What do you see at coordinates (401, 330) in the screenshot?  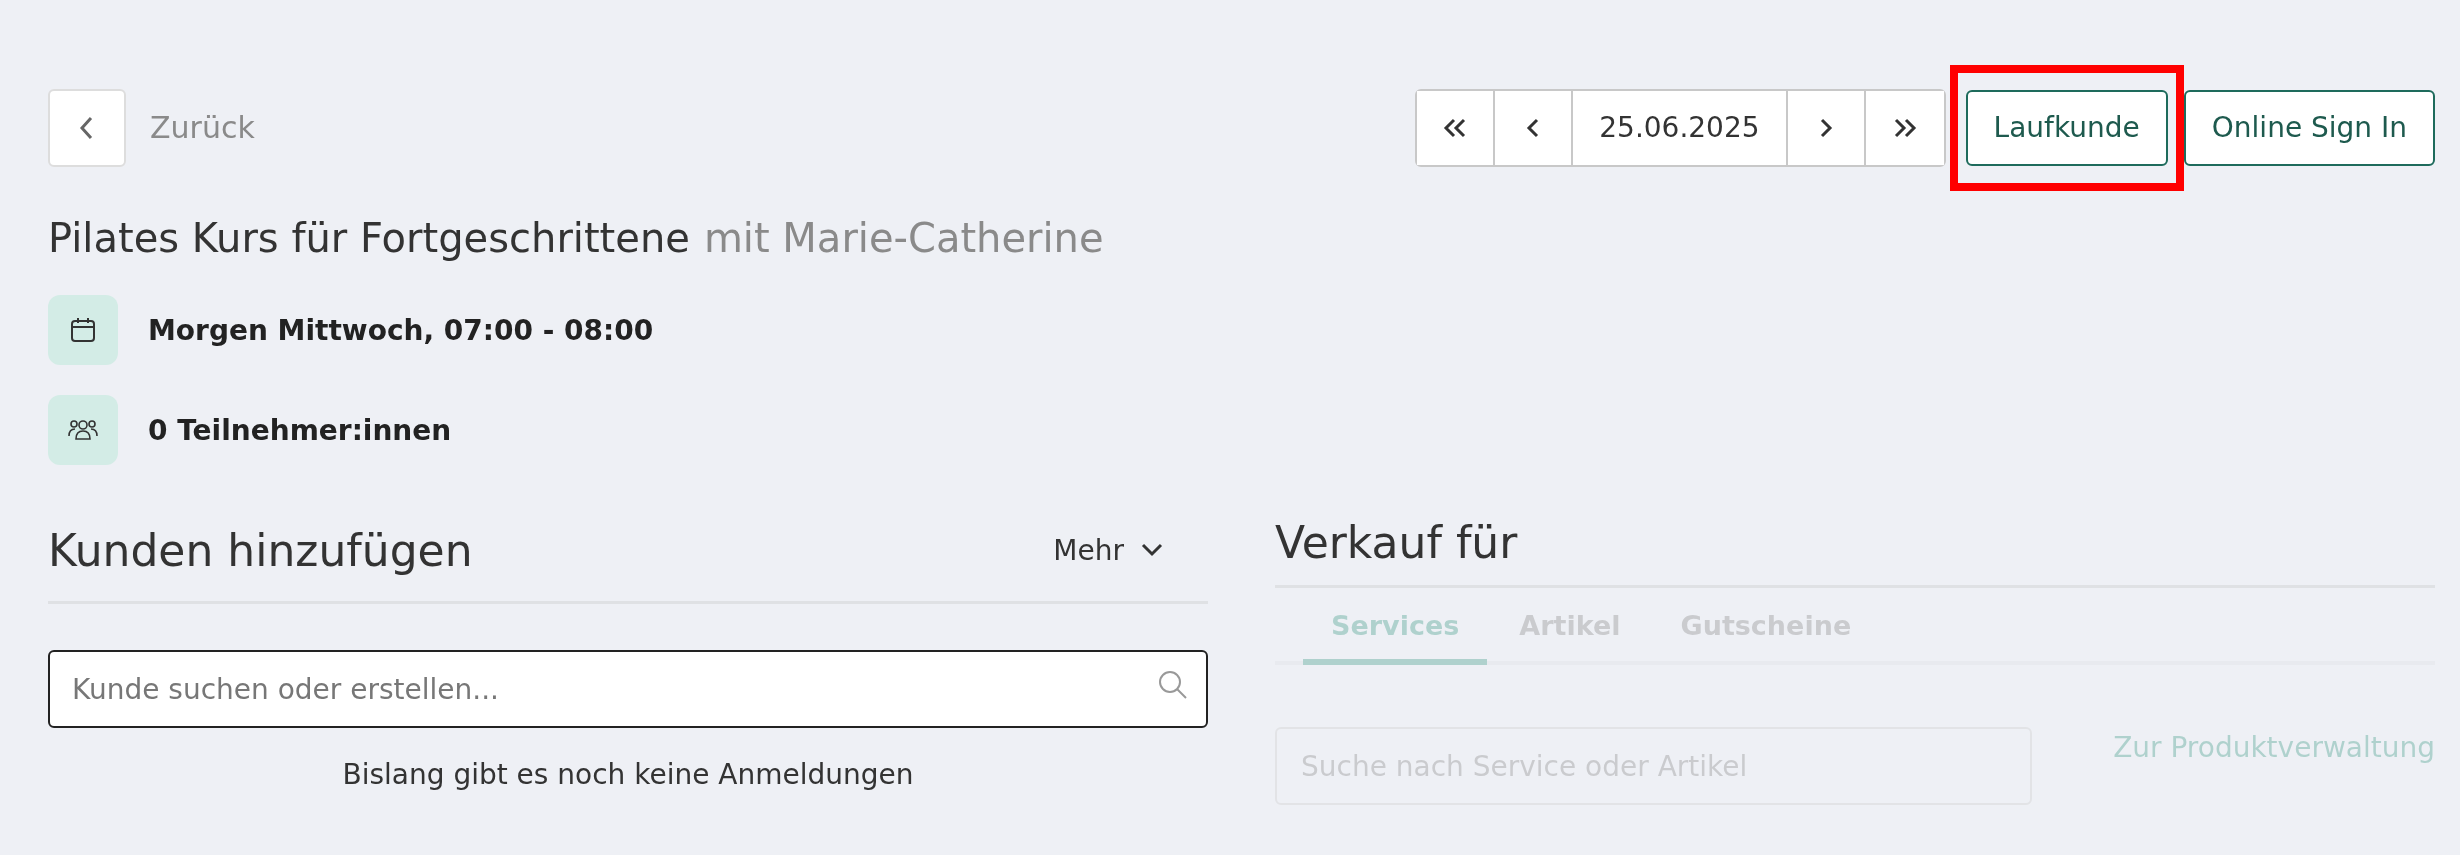 I see `info-text: Morgen Mittwoch, 07:00 - 08:00` at bounding box center [401, 330].